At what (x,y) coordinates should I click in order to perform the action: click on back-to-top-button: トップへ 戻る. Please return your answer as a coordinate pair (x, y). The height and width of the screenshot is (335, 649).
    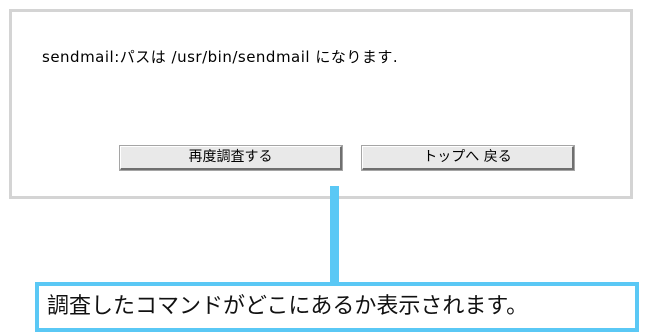
    Looking at the image, I should click on (468, 158).